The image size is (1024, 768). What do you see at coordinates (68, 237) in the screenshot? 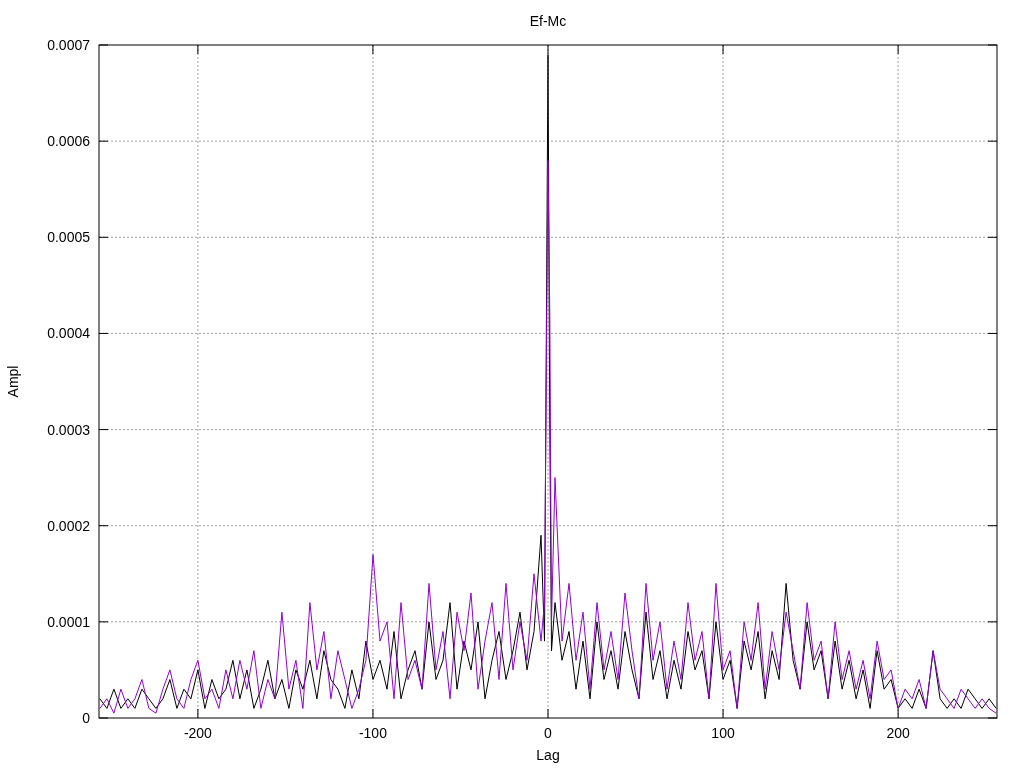
I see `tick-label: 0.0005` at bounding box center [68, 237].